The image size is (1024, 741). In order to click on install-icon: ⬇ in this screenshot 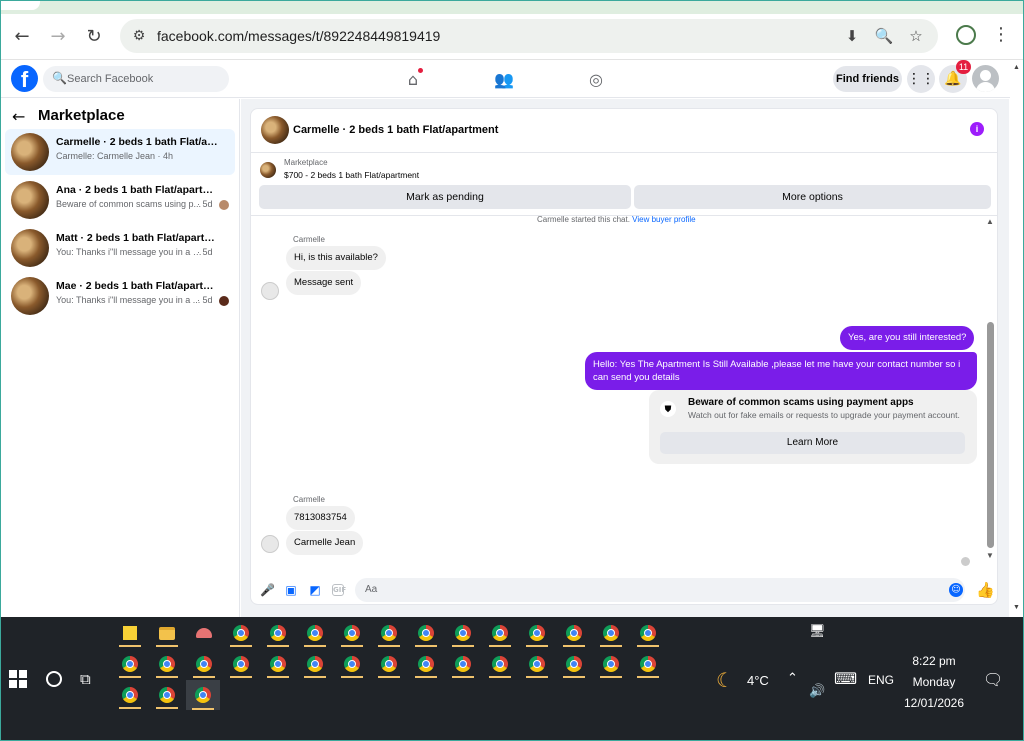, I will do `click(852, 36)`.